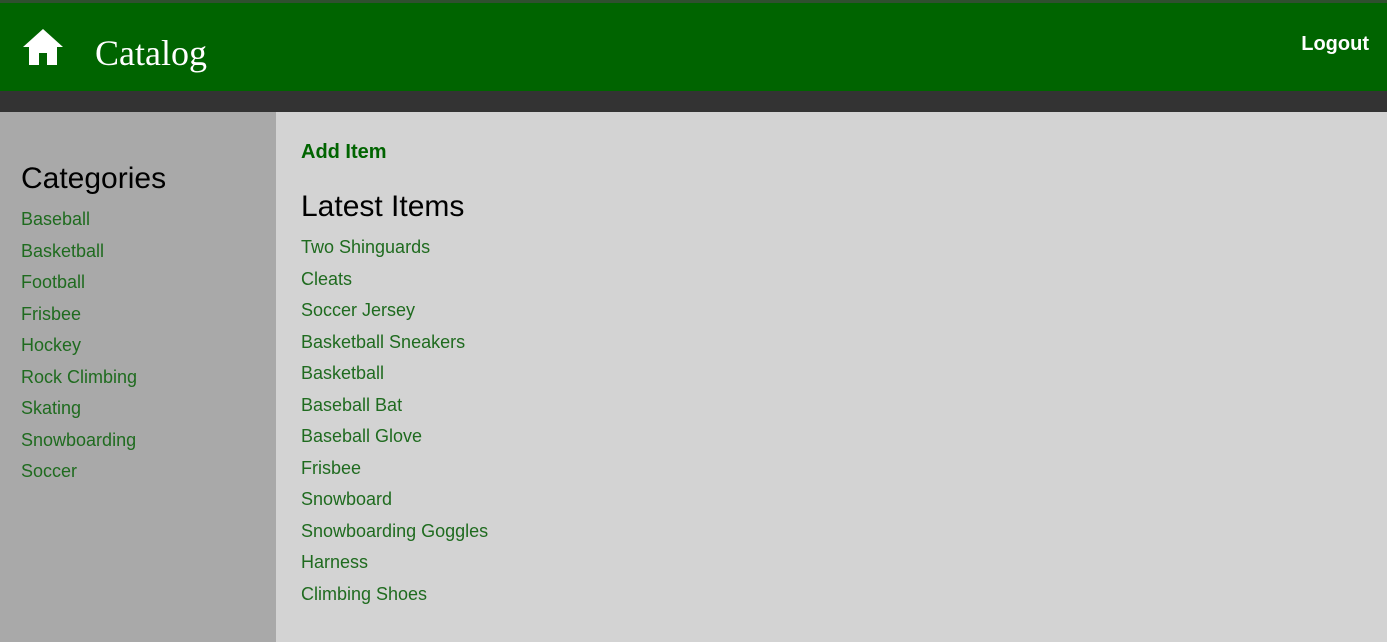  What do you see at coordinates (394, 285) in the screenshot?
I see `list-item: Cleats` at bounding box center [394, 285].